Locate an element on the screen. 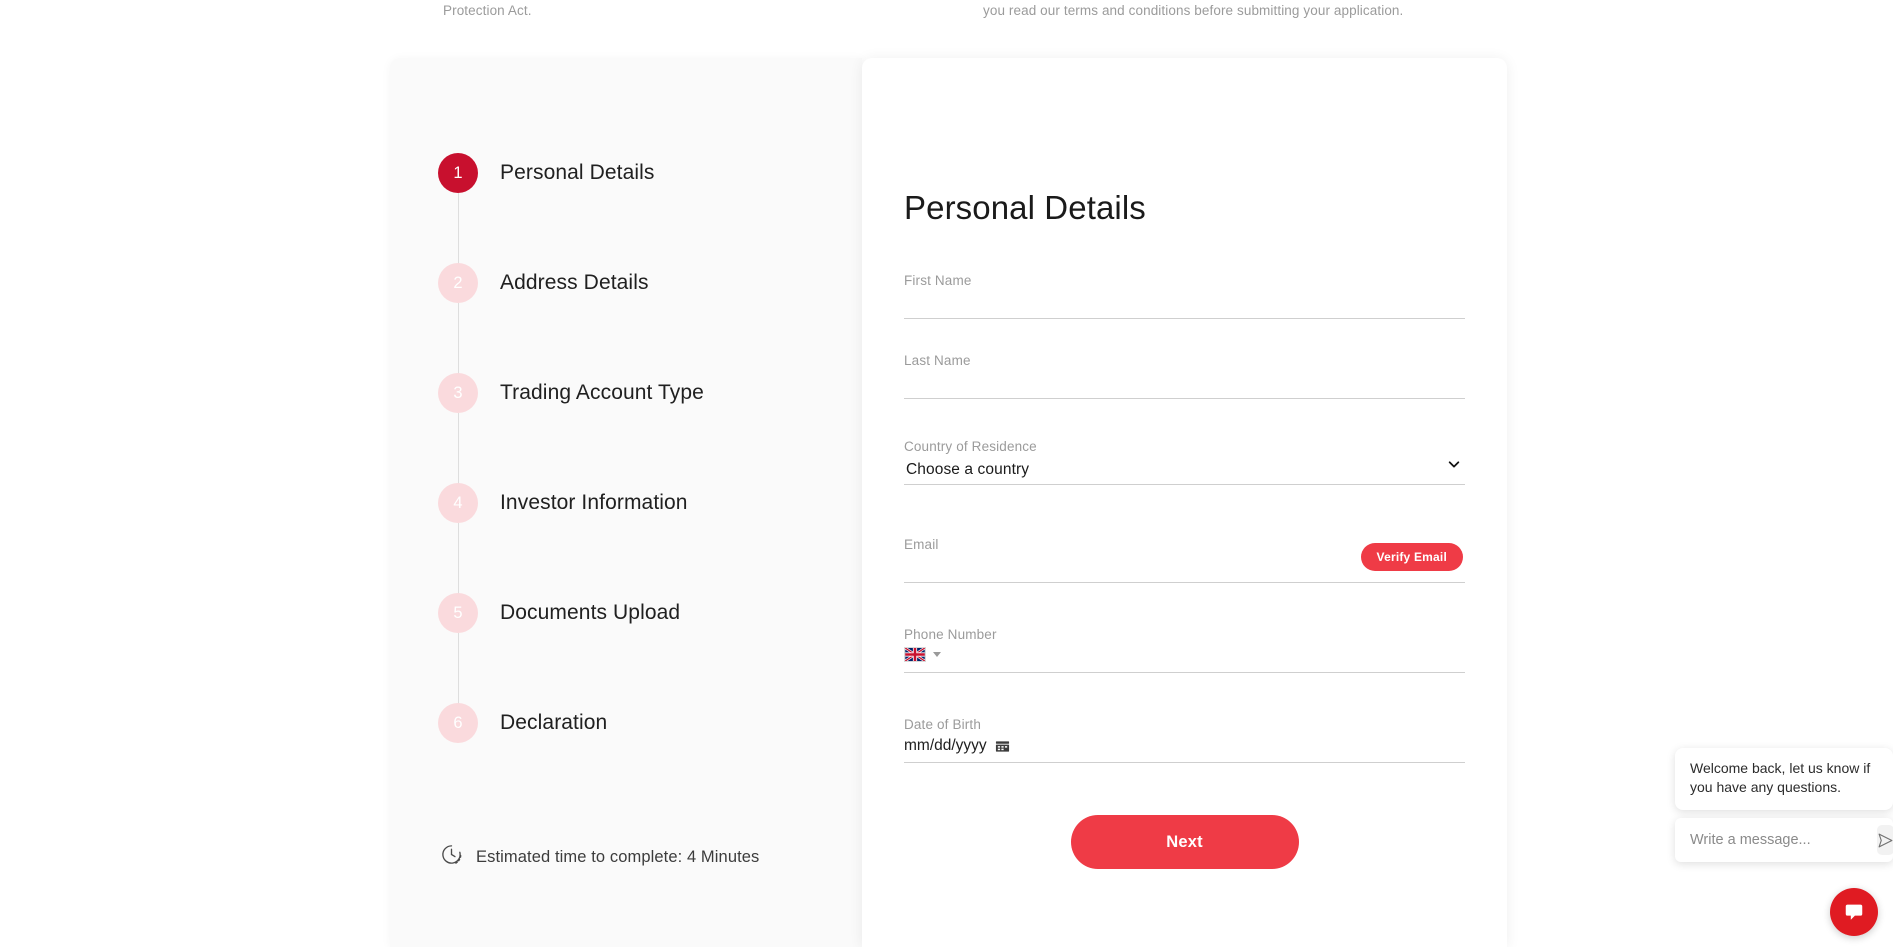  first-name-field-group: First Name is located at coordinates (1184, 291).